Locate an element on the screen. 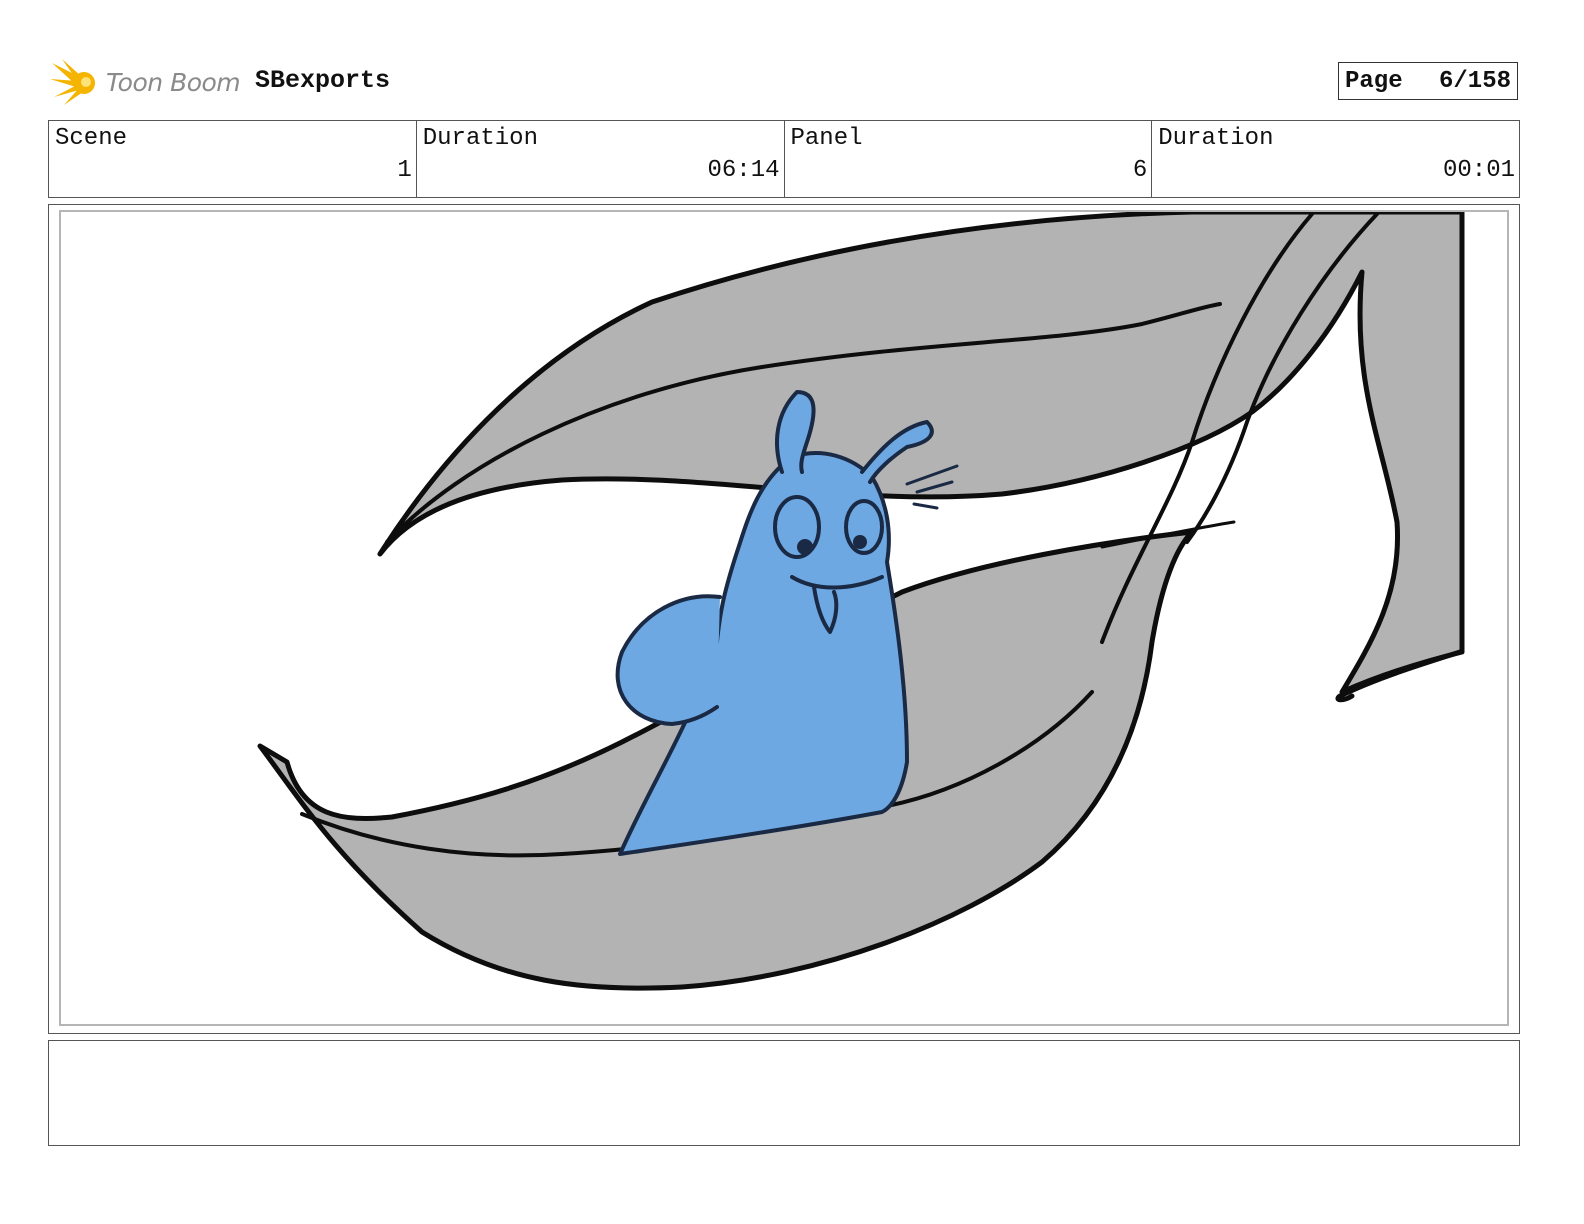 This screenshot has width=1584, height=1224. character-pupil-right is located at coordinates (860, 542).